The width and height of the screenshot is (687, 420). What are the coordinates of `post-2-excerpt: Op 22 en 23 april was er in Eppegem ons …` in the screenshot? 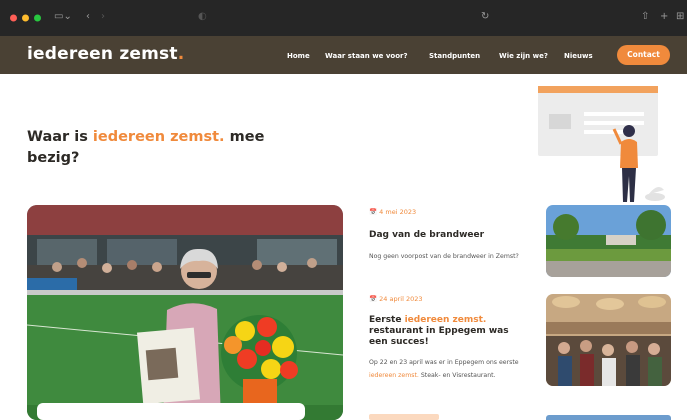 It's located at (444, 369).